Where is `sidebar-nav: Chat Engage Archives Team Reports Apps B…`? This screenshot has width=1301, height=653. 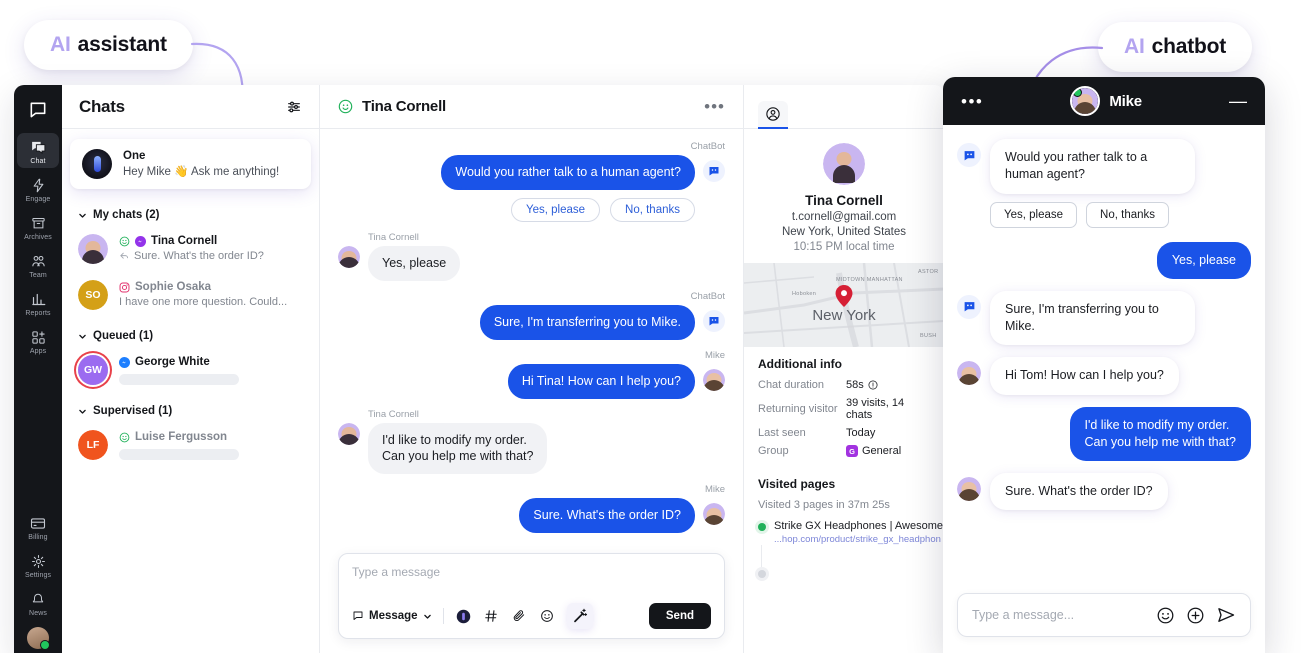
sidebar-nav: Chat Engage Archives Team Reports Apps B… is located at coordinates (38, 369).